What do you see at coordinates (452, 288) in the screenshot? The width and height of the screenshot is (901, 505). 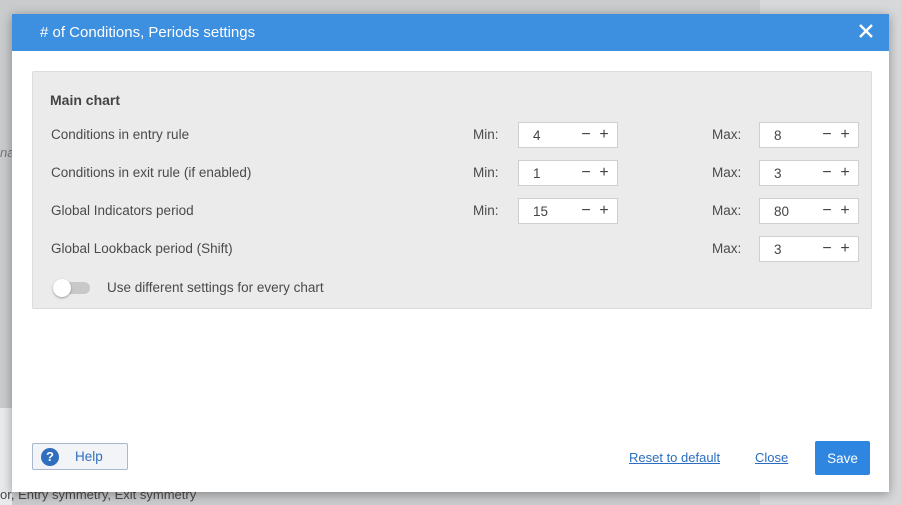 I see `different-settings-row: Use different settings for every chart` at bounding box center [452, 288].